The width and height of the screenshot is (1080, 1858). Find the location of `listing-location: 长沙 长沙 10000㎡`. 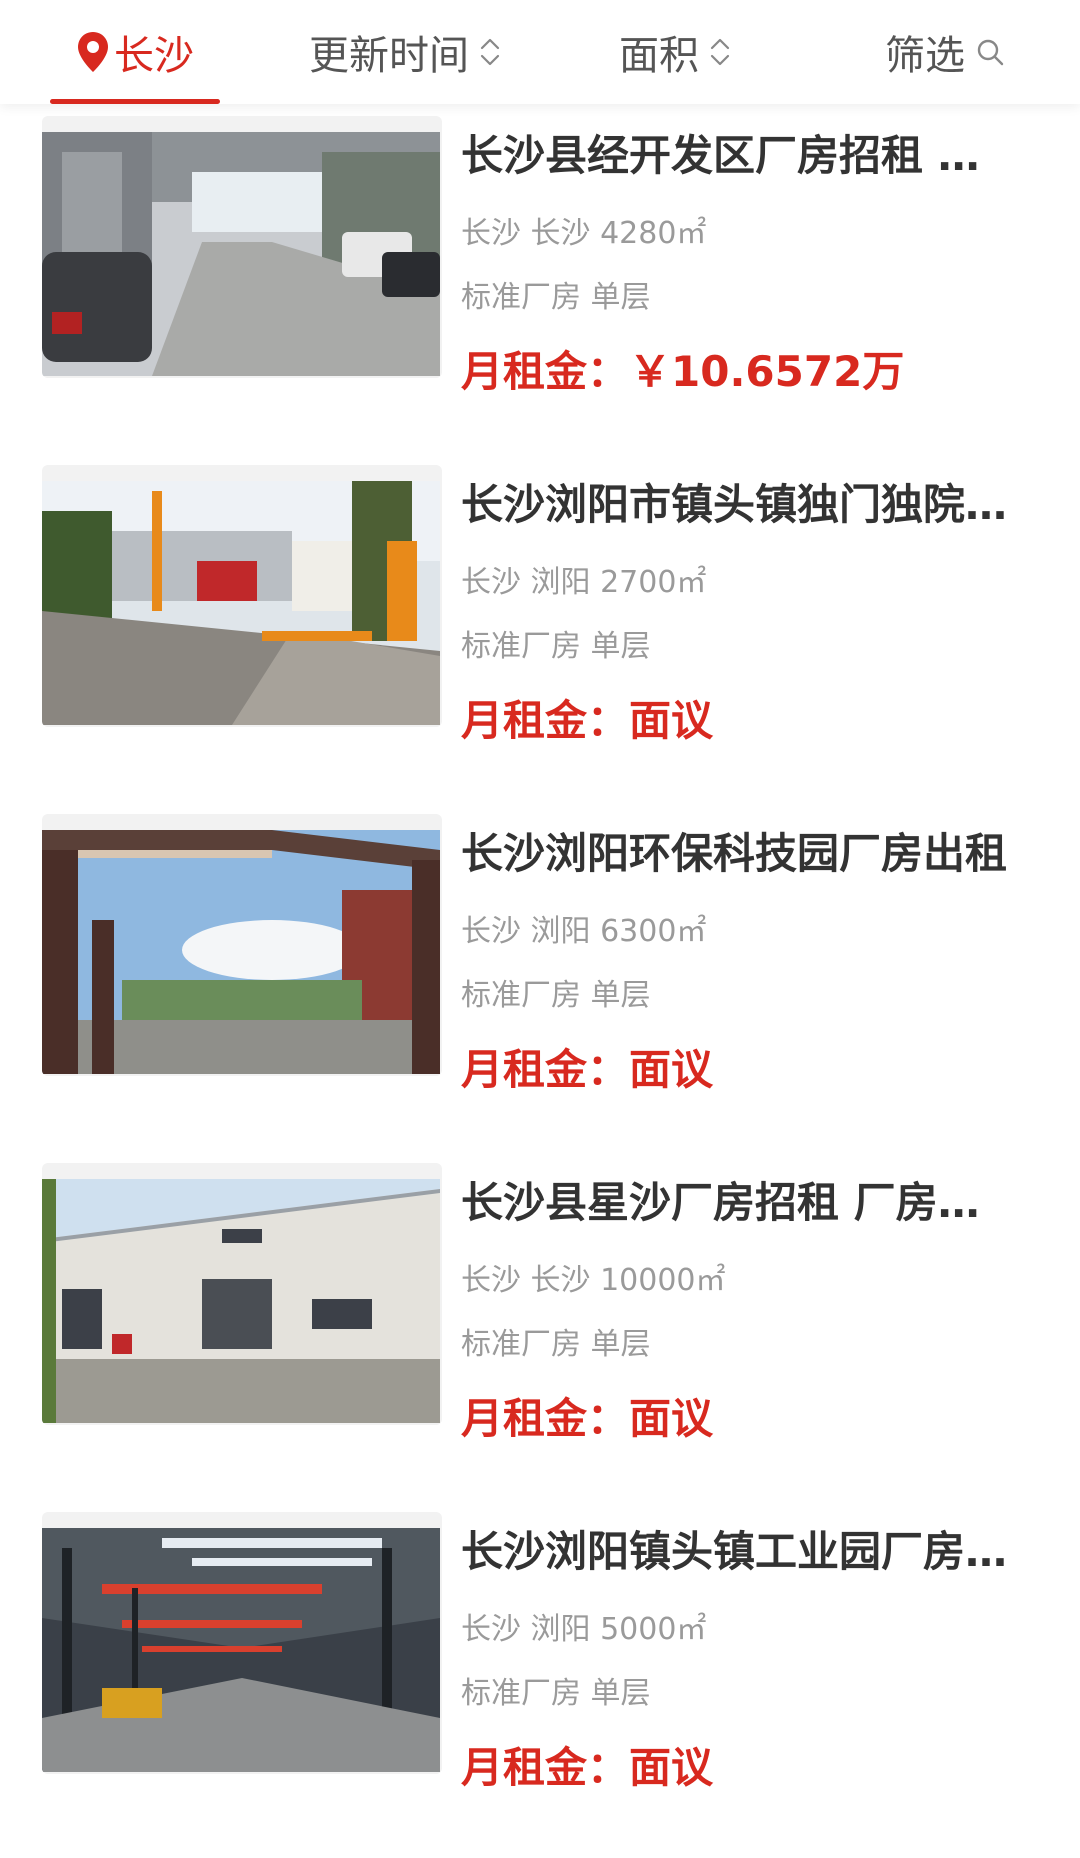

listing-location: 长沙 长沙 10000㎡ is located at coordinates (593, 1280).